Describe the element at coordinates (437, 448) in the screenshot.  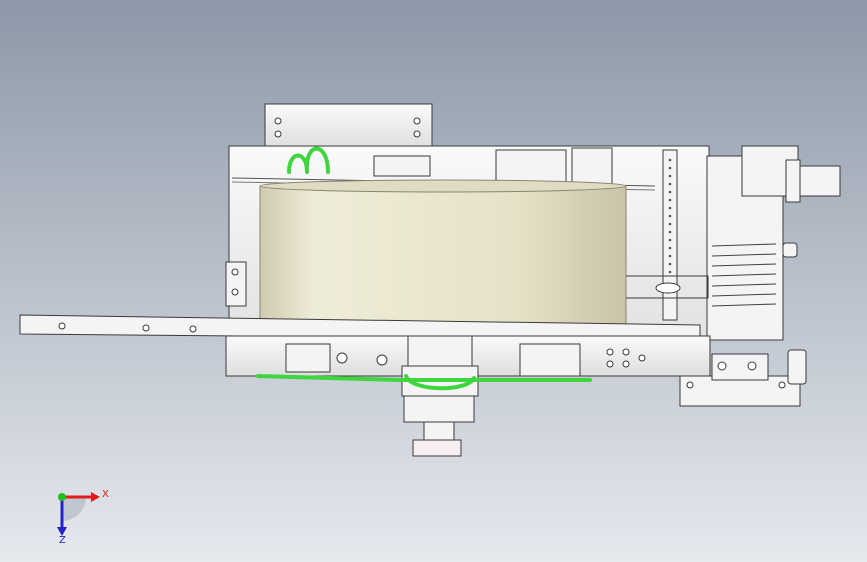
I see `bottom-knob` at that location.